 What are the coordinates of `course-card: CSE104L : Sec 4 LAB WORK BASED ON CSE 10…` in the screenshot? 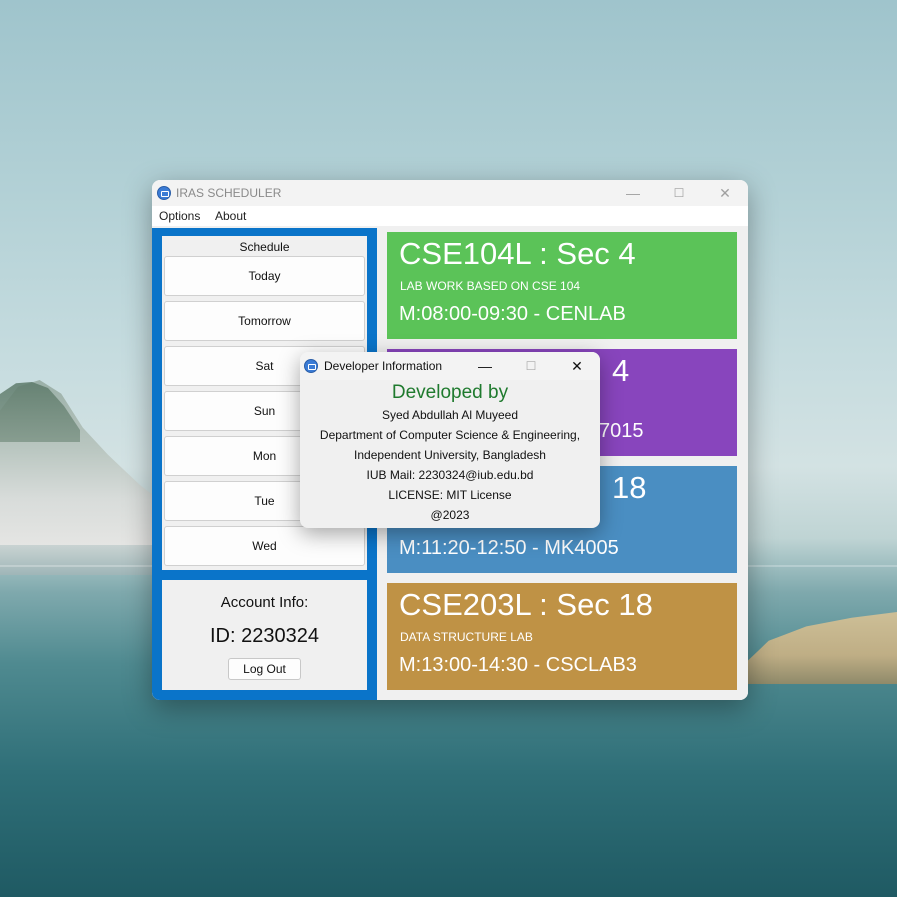 It's located at (562, 285).